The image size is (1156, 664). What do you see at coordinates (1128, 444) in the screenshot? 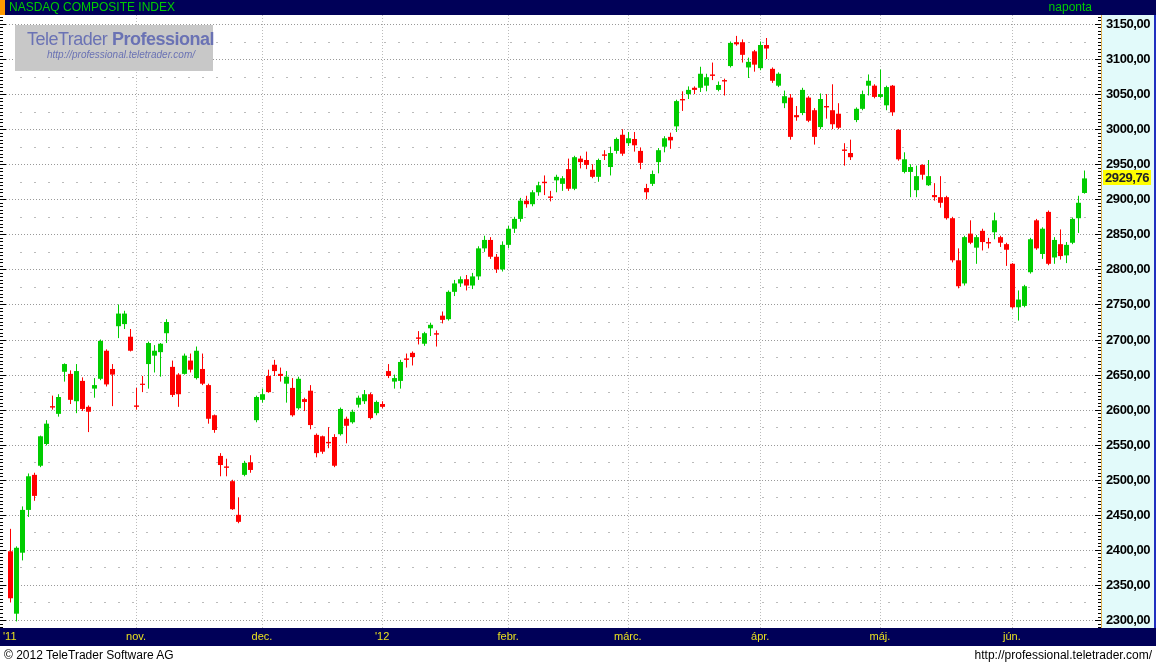
I see `axis-label: 2550,00` at bounding box center [1128, 444].